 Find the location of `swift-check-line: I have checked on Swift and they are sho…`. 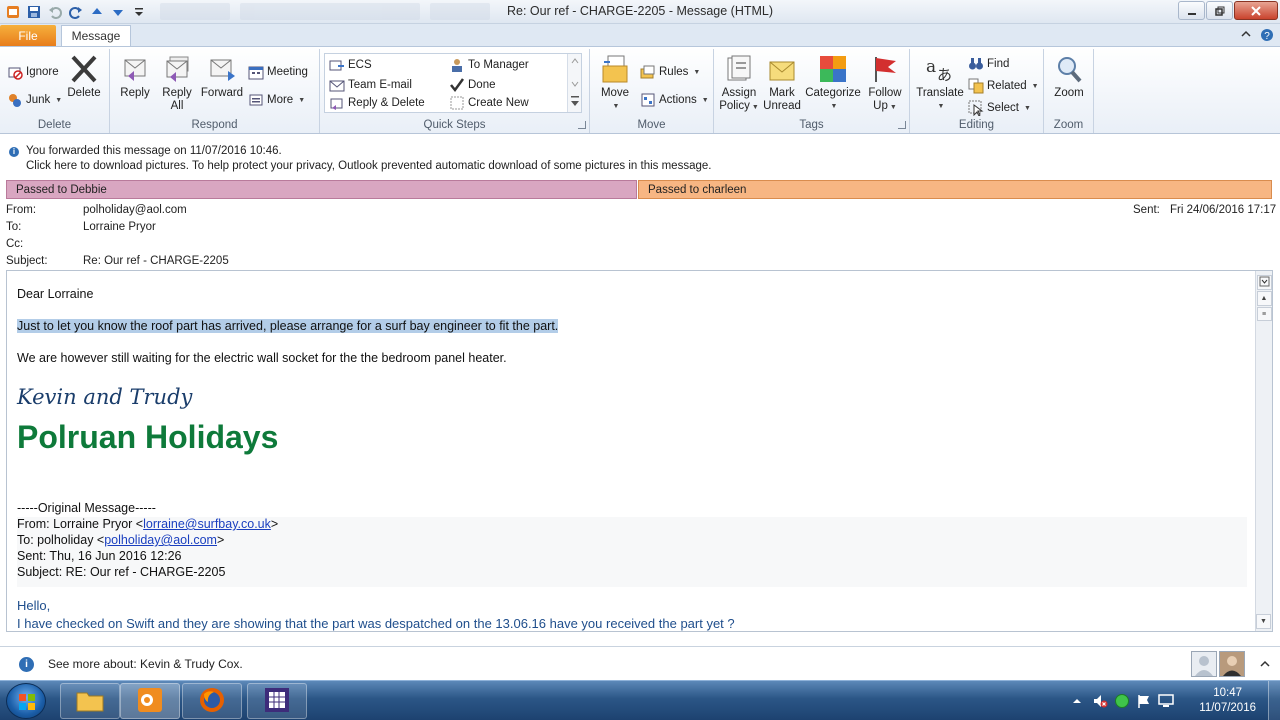

swift-check-line: I have checked on Swift and they are sho… is located at coordinates (376, 623).